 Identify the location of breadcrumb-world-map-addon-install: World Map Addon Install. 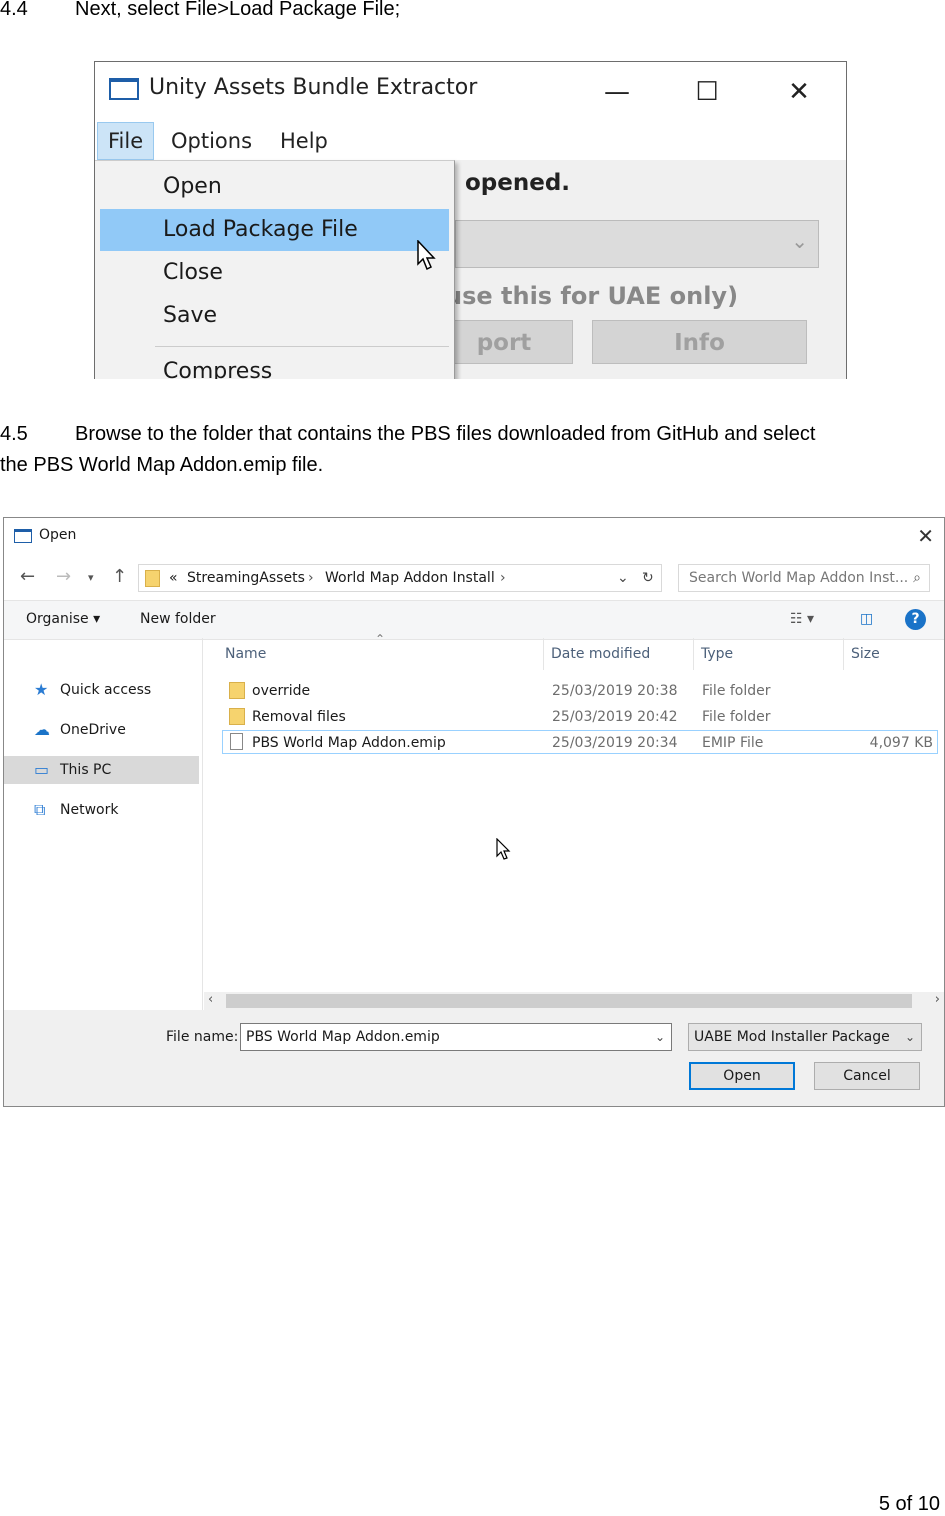
(410, 578).